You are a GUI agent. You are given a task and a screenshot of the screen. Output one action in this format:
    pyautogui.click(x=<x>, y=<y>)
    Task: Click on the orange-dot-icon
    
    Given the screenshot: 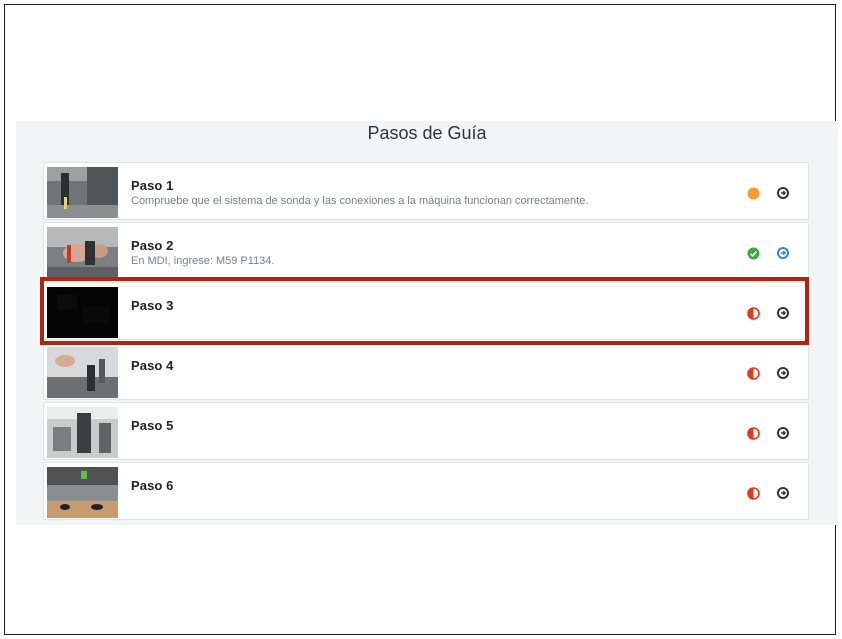 What is the action you would take?
    pyautogui.click(x=753, y=193)
    